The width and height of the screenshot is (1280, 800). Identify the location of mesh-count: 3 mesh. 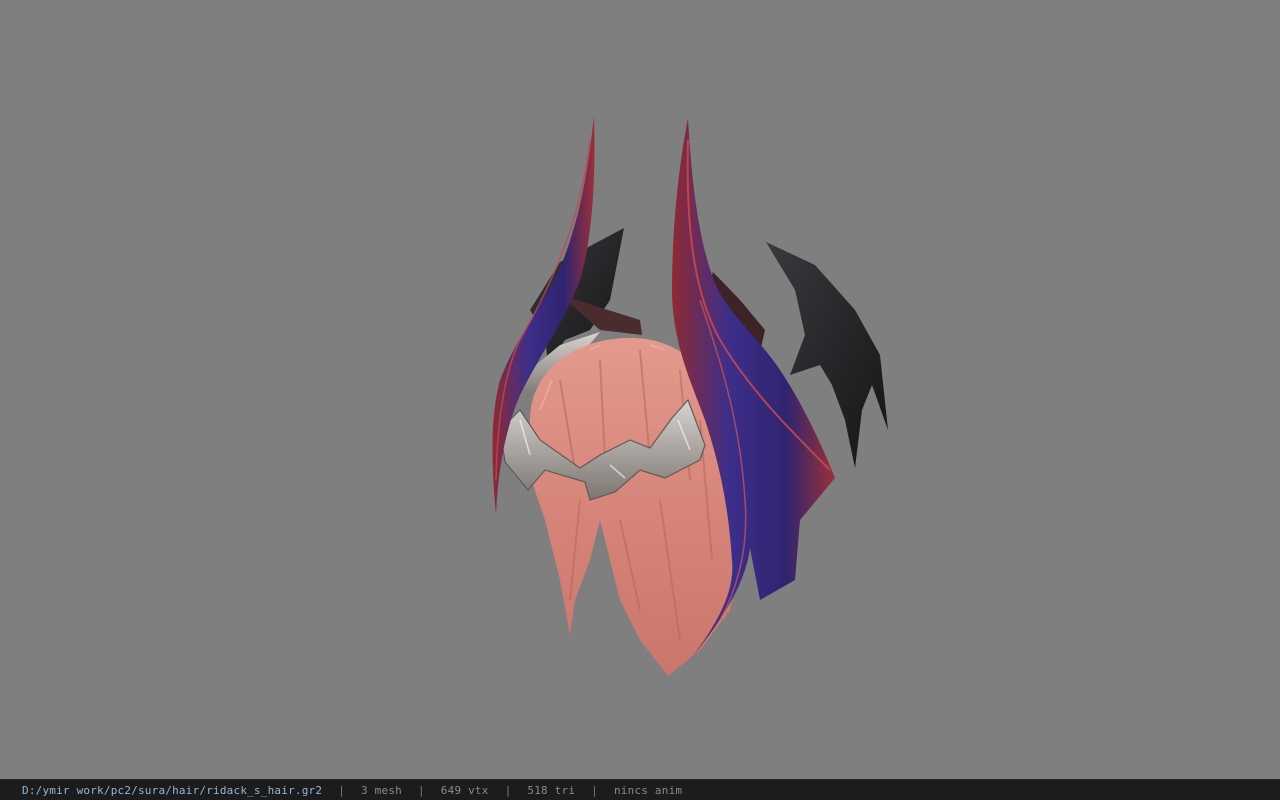
(381, 790).